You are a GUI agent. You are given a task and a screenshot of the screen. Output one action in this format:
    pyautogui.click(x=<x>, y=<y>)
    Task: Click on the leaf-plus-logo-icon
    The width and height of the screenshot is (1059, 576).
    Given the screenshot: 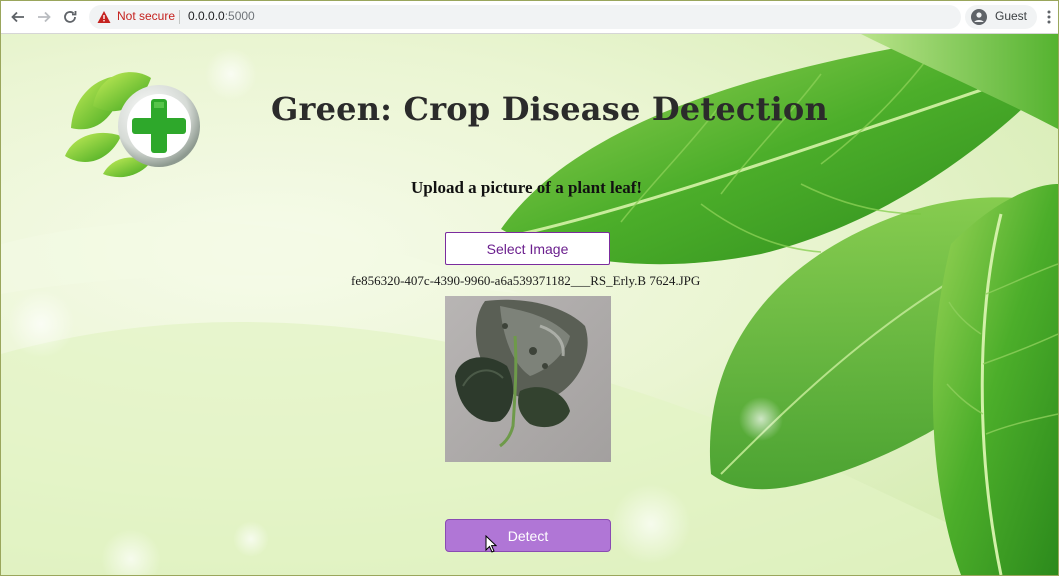 What is the action you would take?
    pyautogui.click(x=132, y=125)
    